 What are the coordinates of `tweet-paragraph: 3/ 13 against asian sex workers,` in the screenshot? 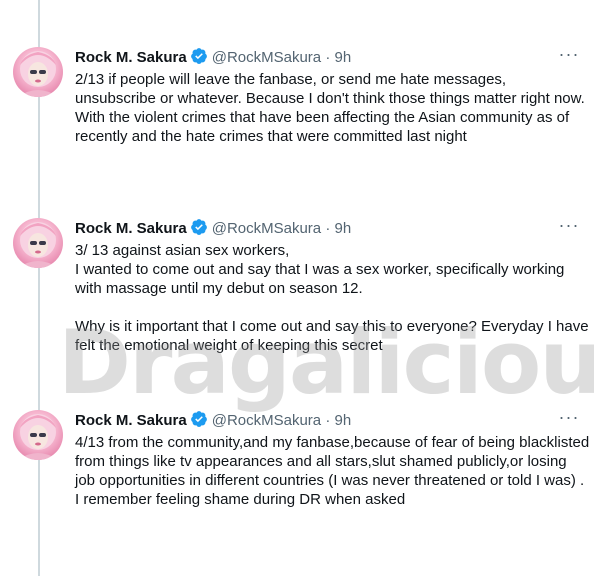 It's located at (182, 250).